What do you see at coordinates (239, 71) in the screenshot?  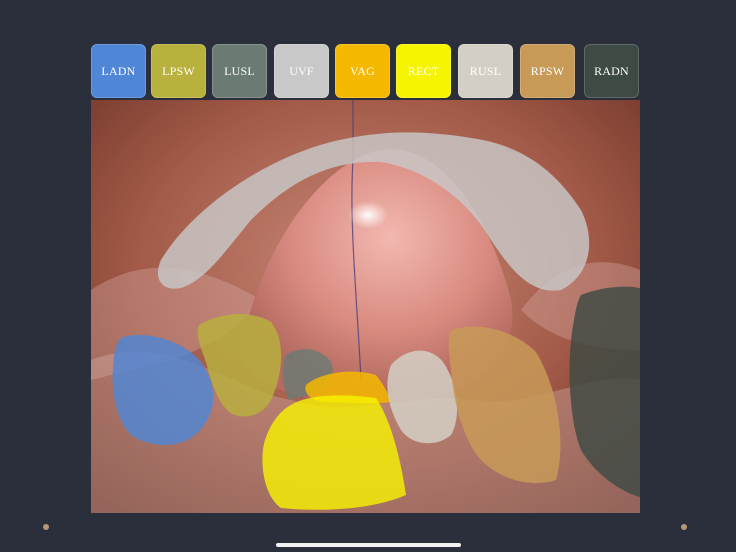 I see `label-button-lusl: LUSL` at bounding box center [239, 71].